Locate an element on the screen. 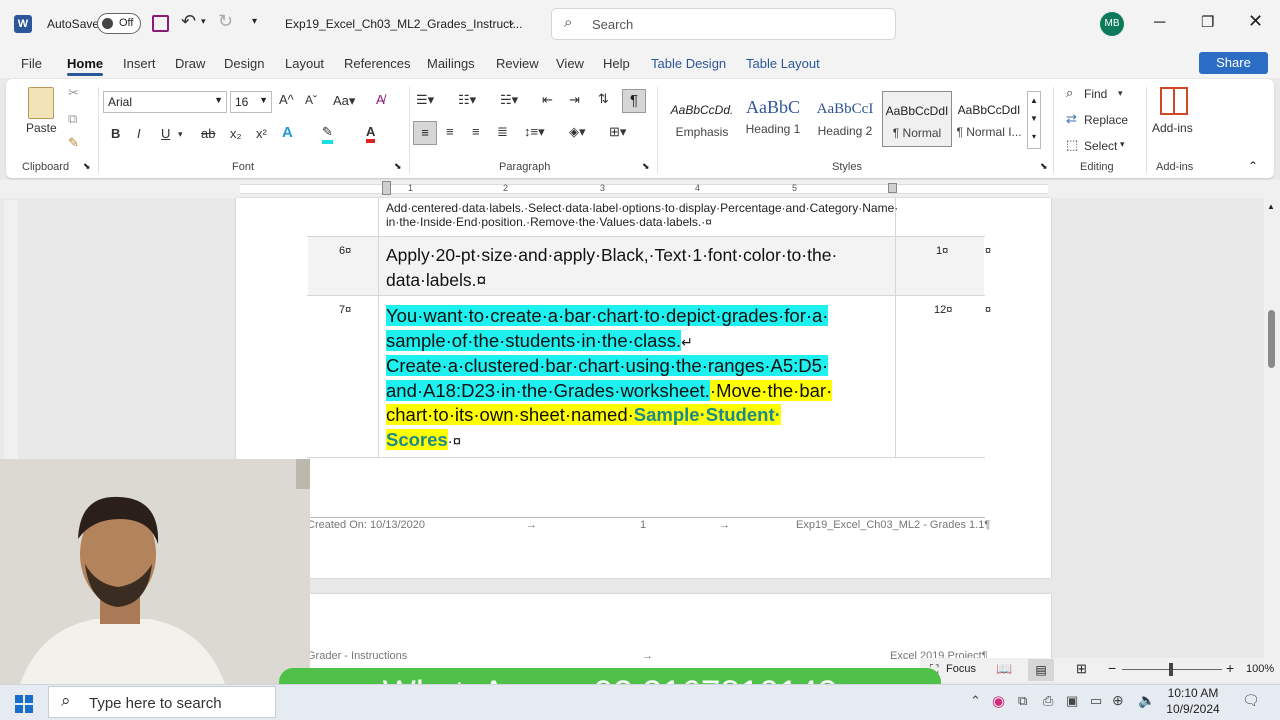  tab-review: Review is located at coordinates (517, 63).